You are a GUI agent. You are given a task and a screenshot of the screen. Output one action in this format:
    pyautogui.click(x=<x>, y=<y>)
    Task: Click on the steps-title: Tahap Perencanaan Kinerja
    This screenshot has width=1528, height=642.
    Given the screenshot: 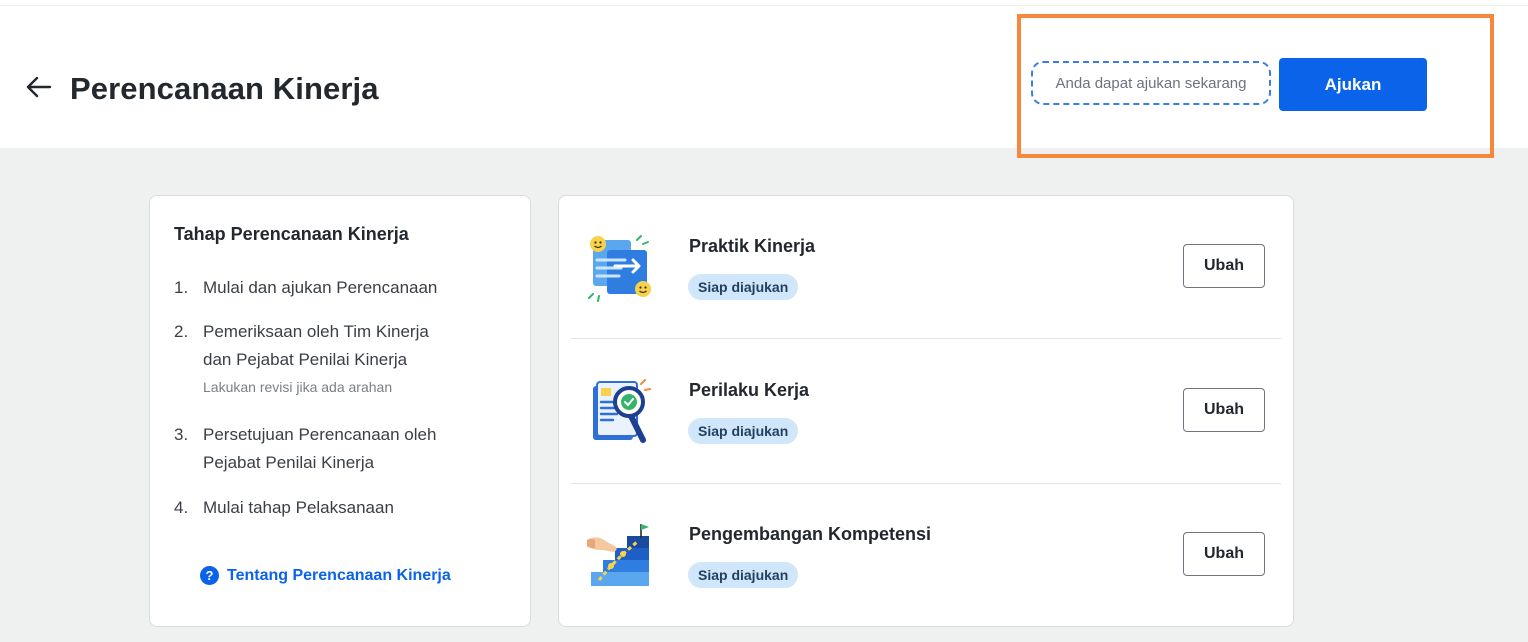 What is the action you would take?
    pyautogui.click(x=291, y=234)
    